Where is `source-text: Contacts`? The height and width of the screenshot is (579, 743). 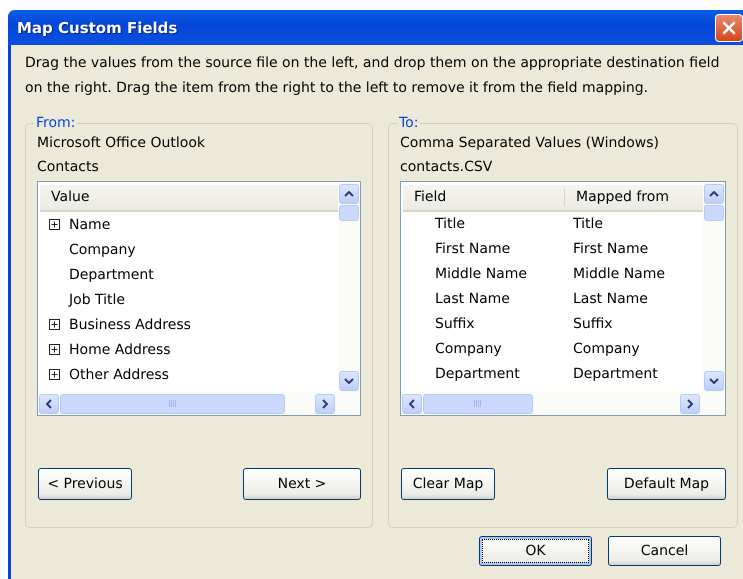 source-text: Contacts is located at coordinates (68, 167).